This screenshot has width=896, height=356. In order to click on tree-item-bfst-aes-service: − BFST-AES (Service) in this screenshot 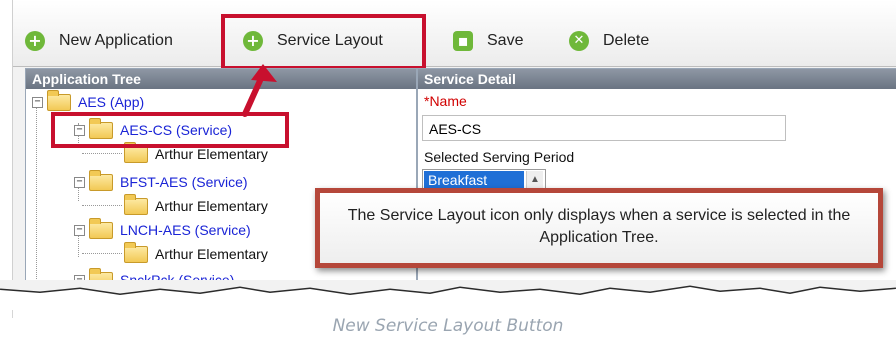, I will do `click(161, 181)`.